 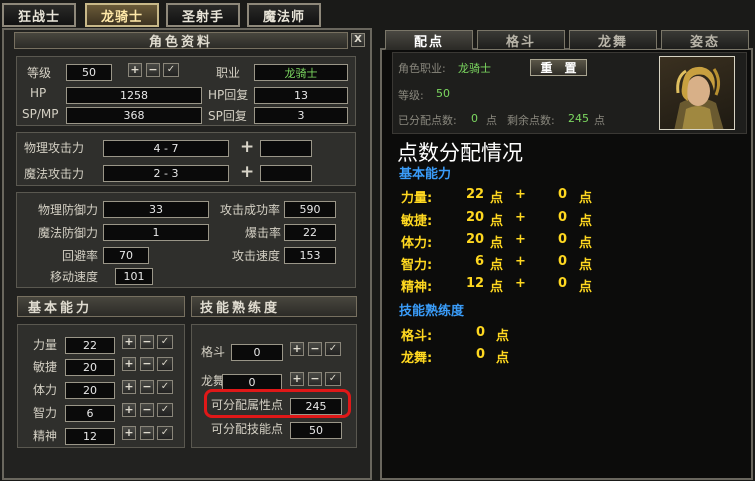 What do you see at coordinates (286, 173) in the screenshot?
I see `mag-atk-bonus` at bounding box center [286, 173].